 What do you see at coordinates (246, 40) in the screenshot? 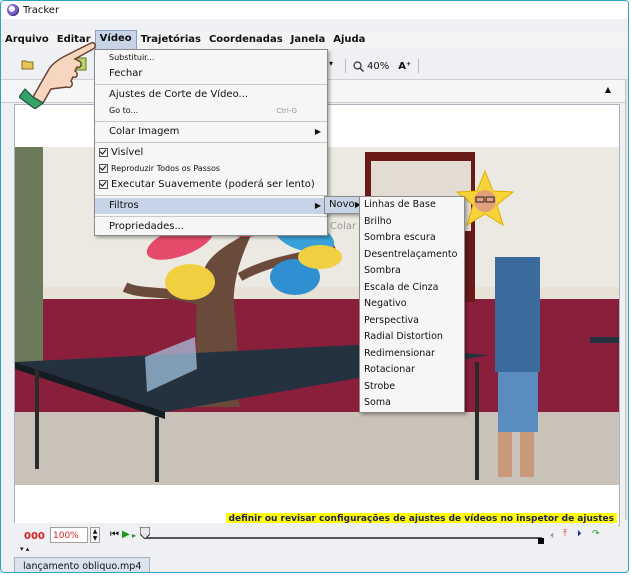
I see `menu-coordenadas: Coordenadas` at bounding box center [246, 40].